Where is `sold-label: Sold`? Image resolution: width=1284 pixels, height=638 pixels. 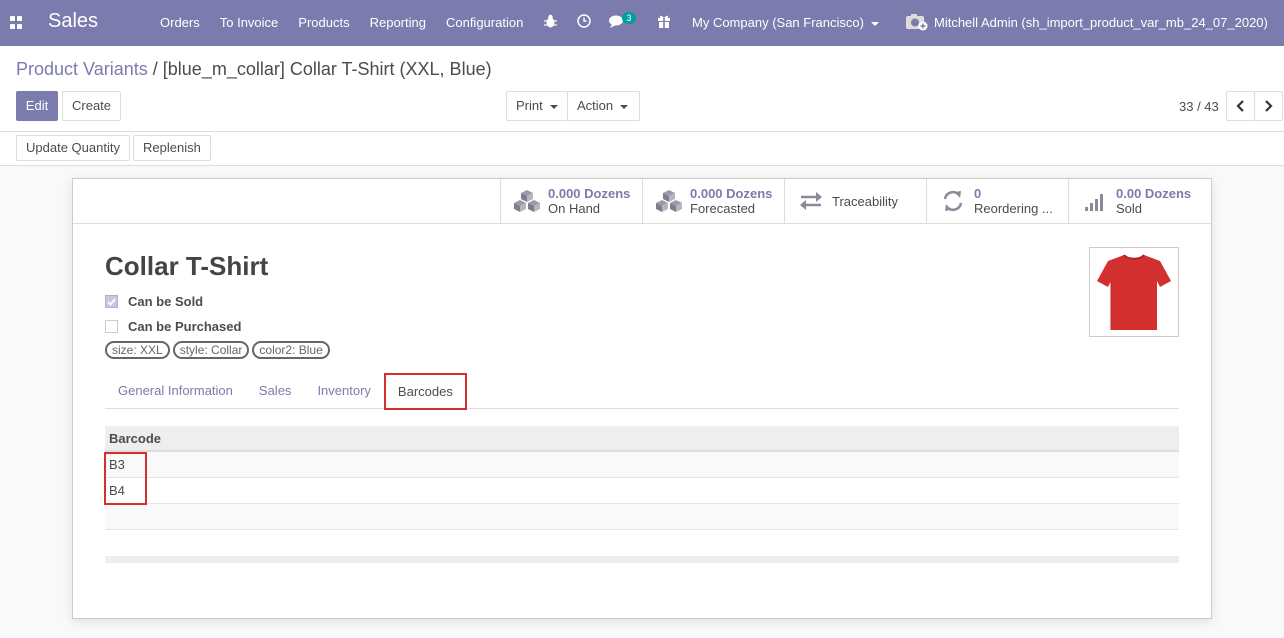 sold-label: Sold is located at coordinates (1129, 208).